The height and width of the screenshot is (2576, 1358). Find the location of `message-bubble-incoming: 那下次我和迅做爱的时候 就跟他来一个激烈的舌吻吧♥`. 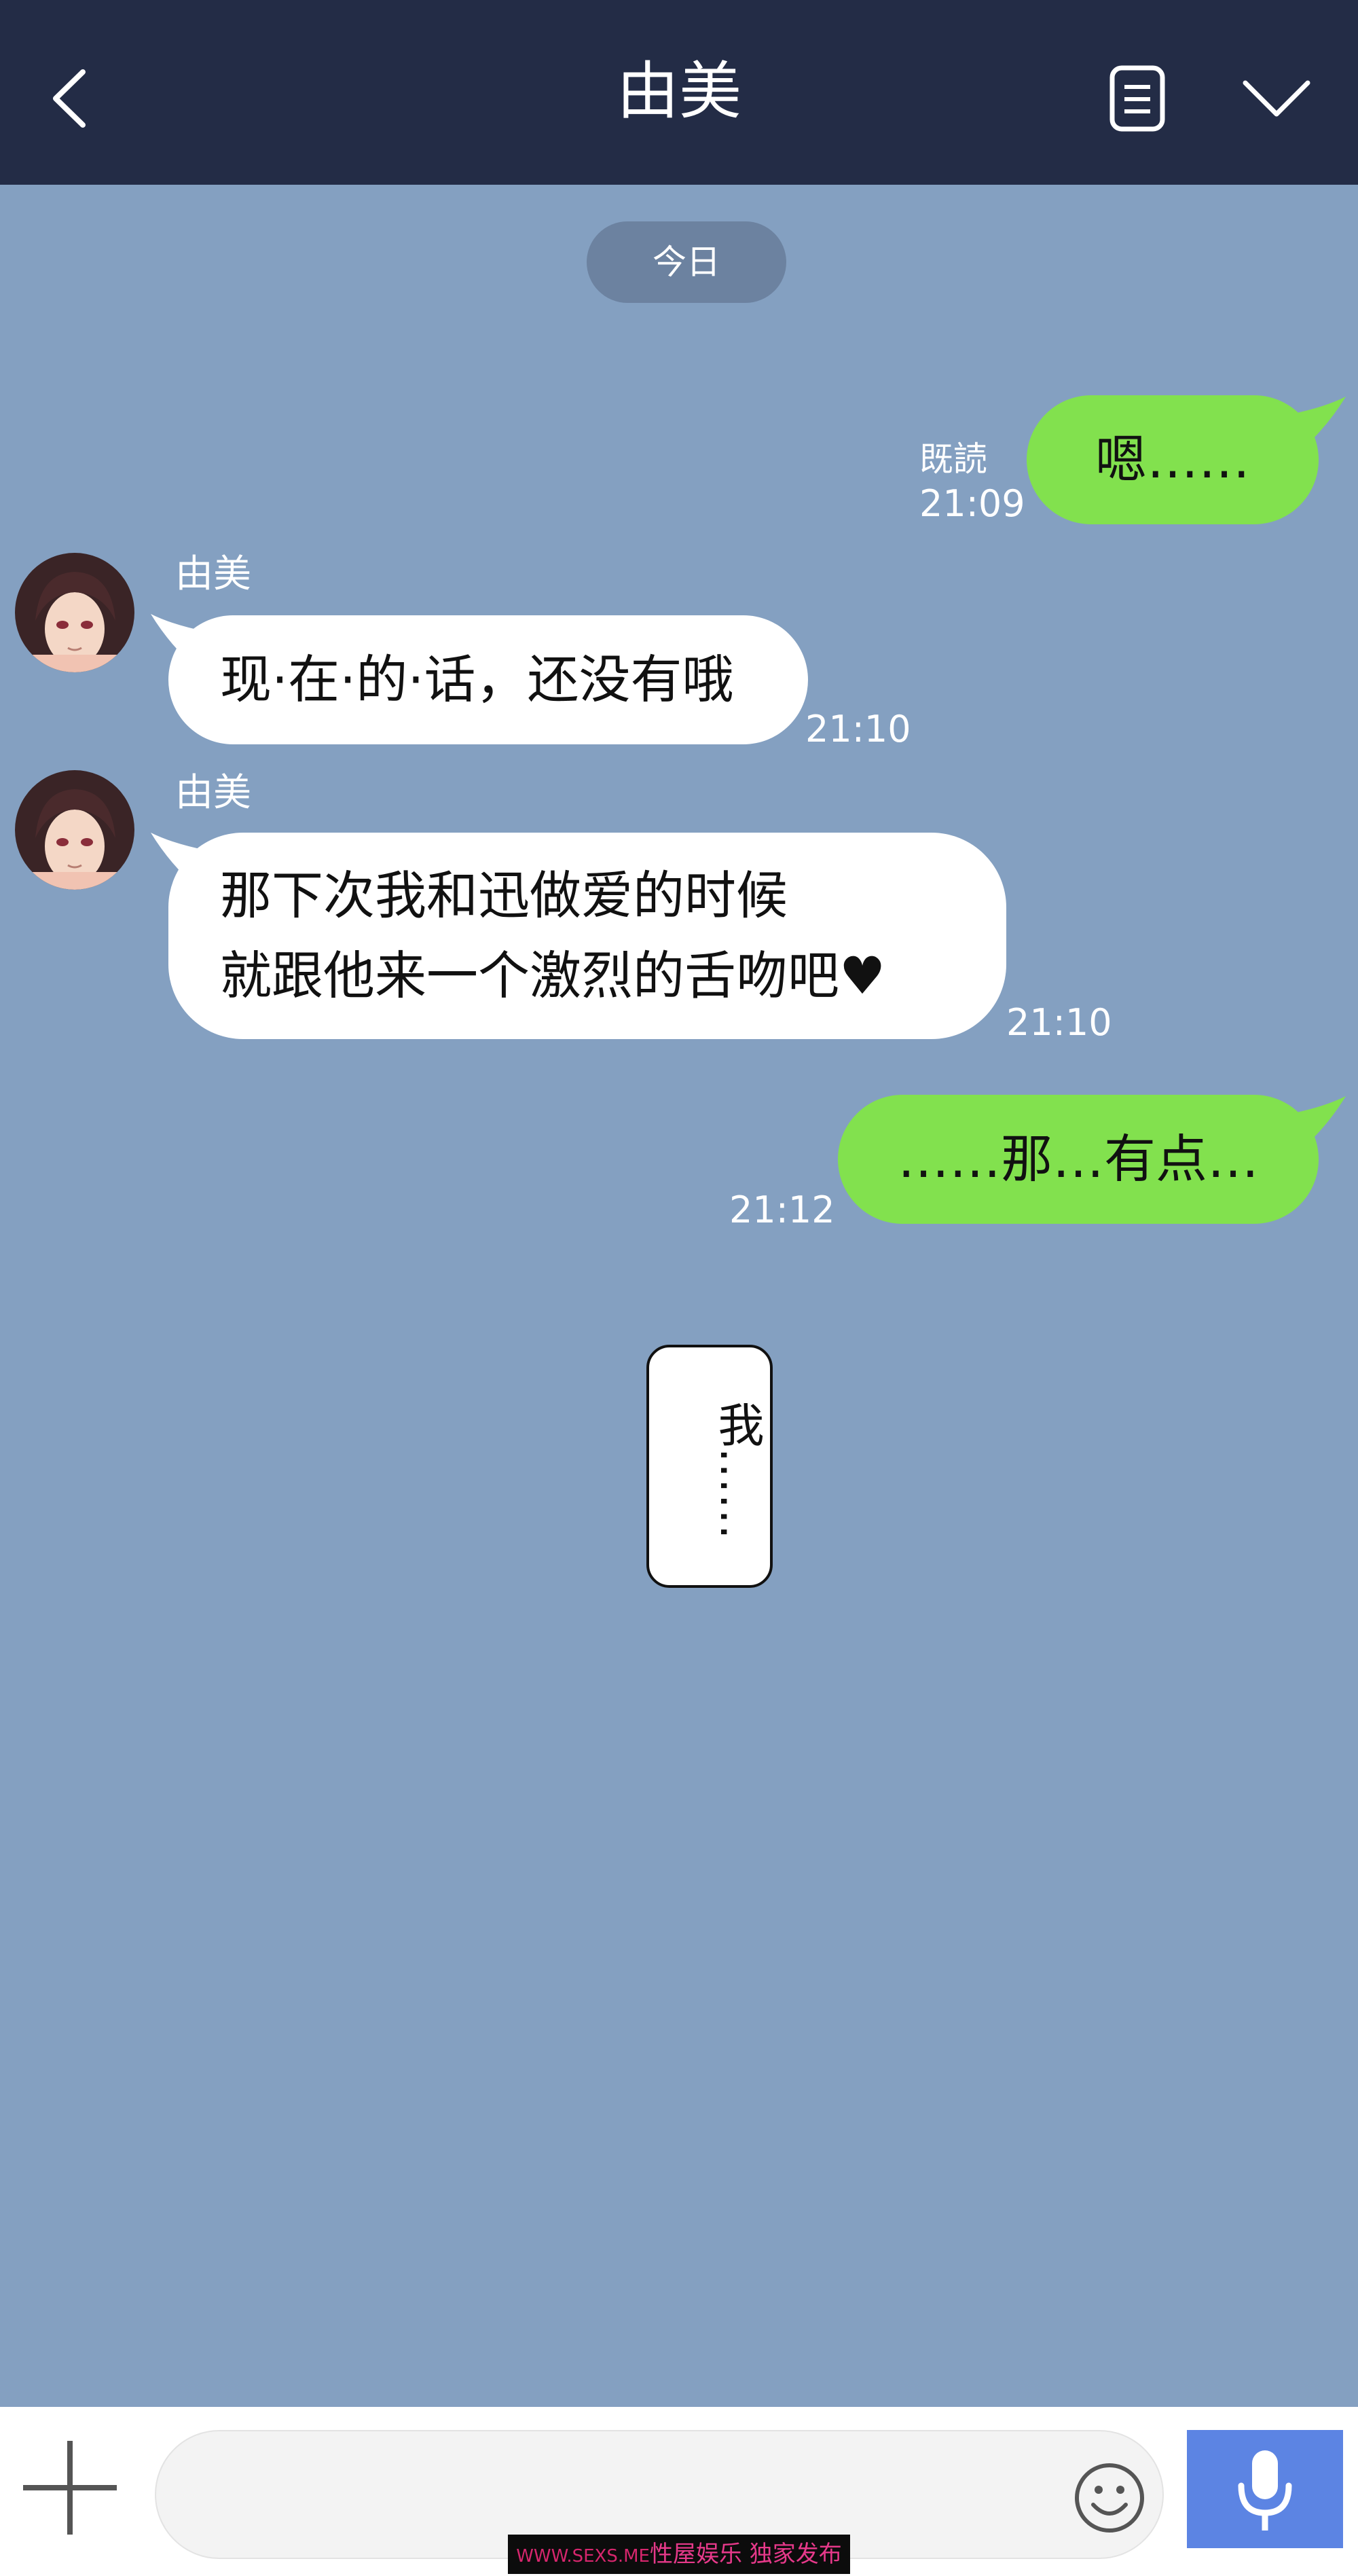

message-bubble-incoming: 那下次我和迅做爱的时候 就跟他来一个激烈的舌吻吧♥ is located at coordinates (587, 936).